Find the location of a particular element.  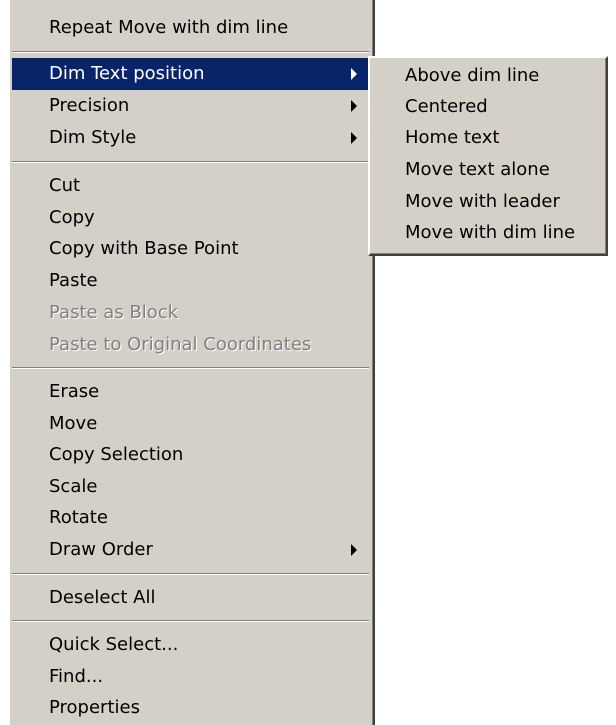

submenu-item-home-text: Home text is located at coordinates (488, 137).